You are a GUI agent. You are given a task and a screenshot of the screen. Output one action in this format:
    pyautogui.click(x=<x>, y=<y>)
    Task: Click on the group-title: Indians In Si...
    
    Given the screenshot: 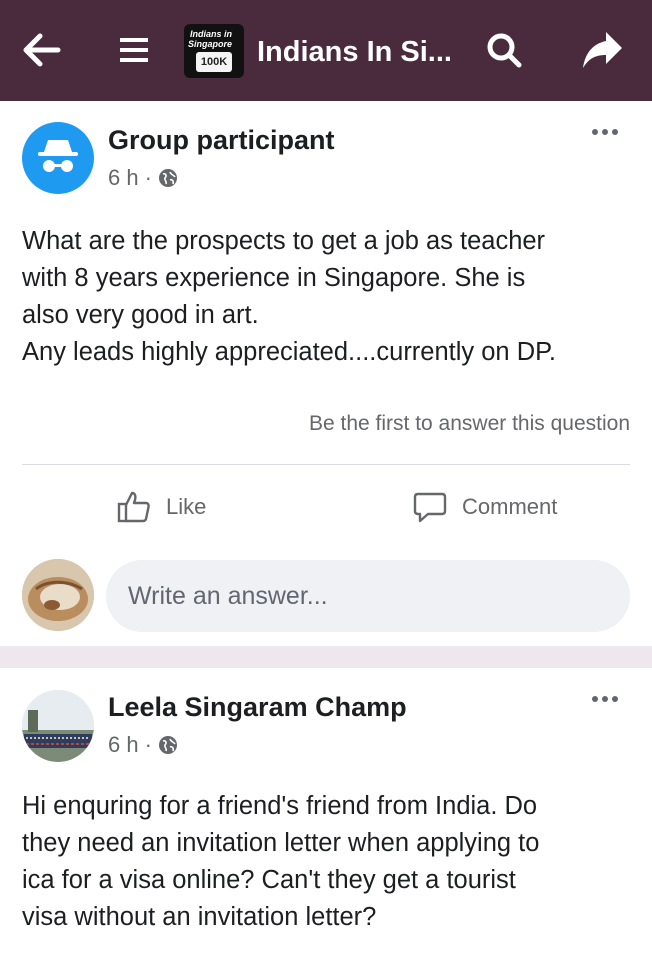 What is the action you would take?
    pyautogui.click(x=354, y=52)
    